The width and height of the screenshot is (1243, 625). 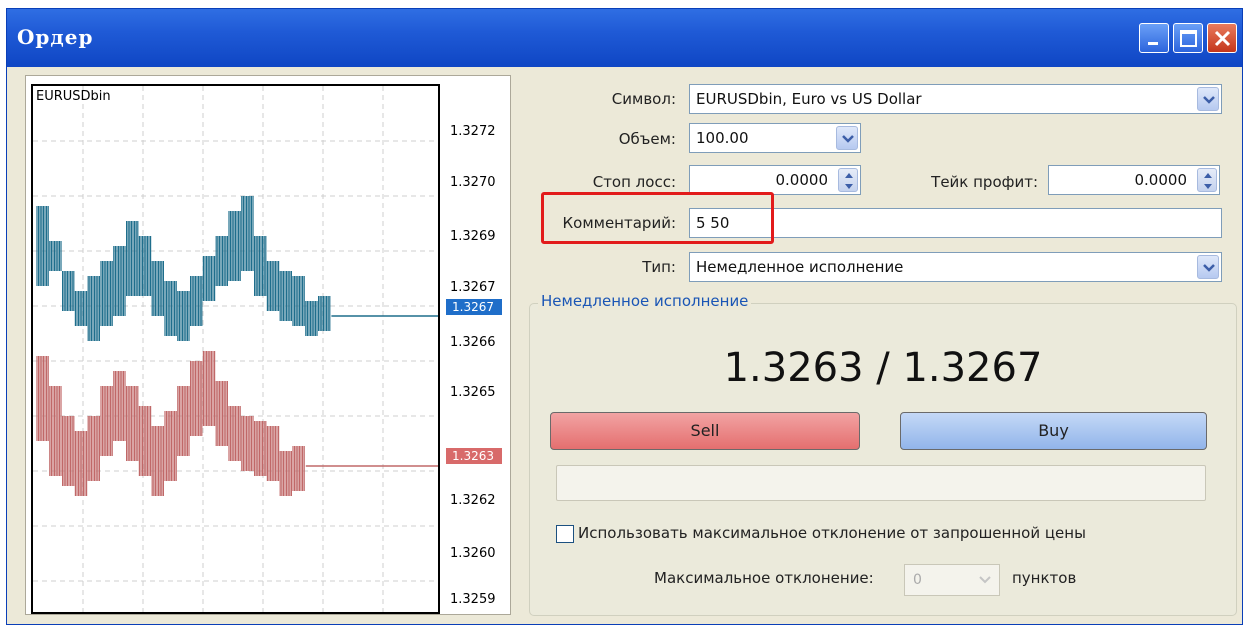 I want to click on bid-price-tag: 1.3263, so click(x=474, y=456).